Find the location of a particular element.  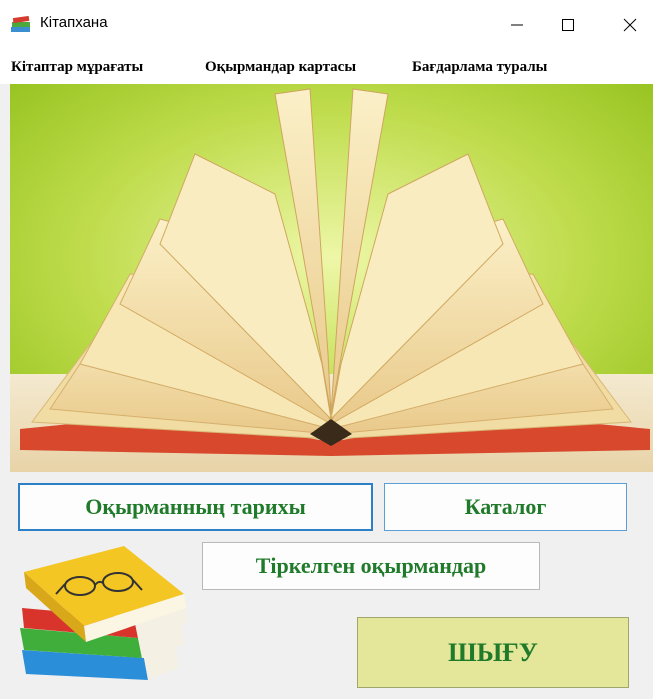

books-app-icon is located at coordinates (20, 24).